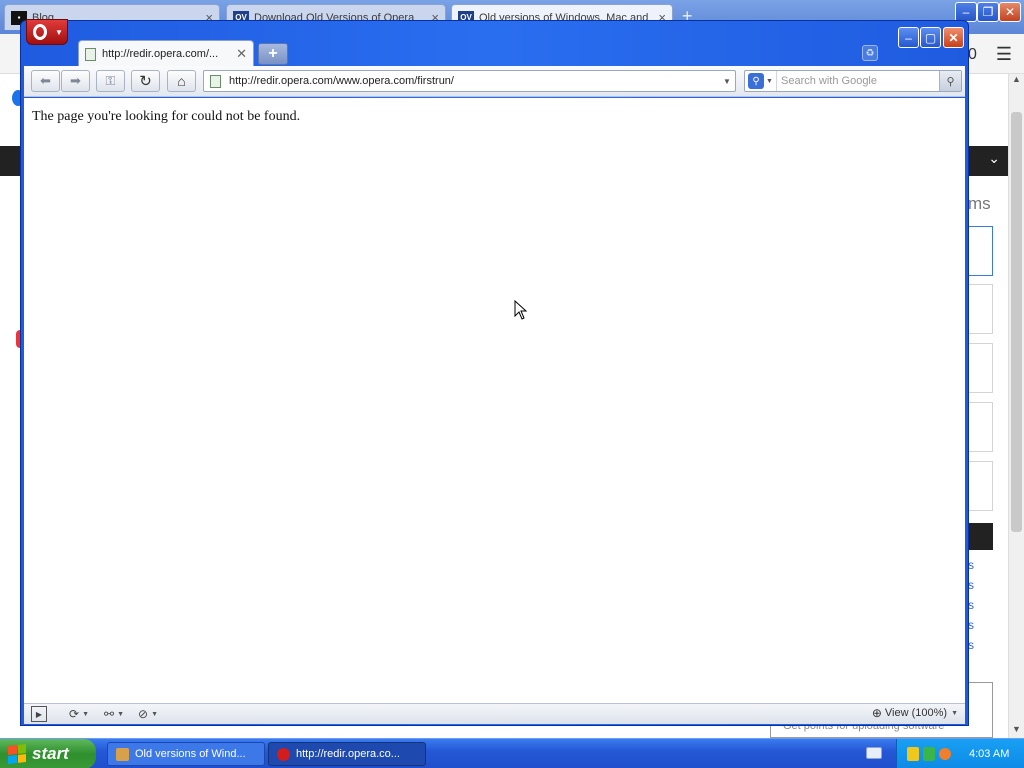 This screenshot has height=768, width=1024. I want to click on forward-button: ➡, so click(75, 81).